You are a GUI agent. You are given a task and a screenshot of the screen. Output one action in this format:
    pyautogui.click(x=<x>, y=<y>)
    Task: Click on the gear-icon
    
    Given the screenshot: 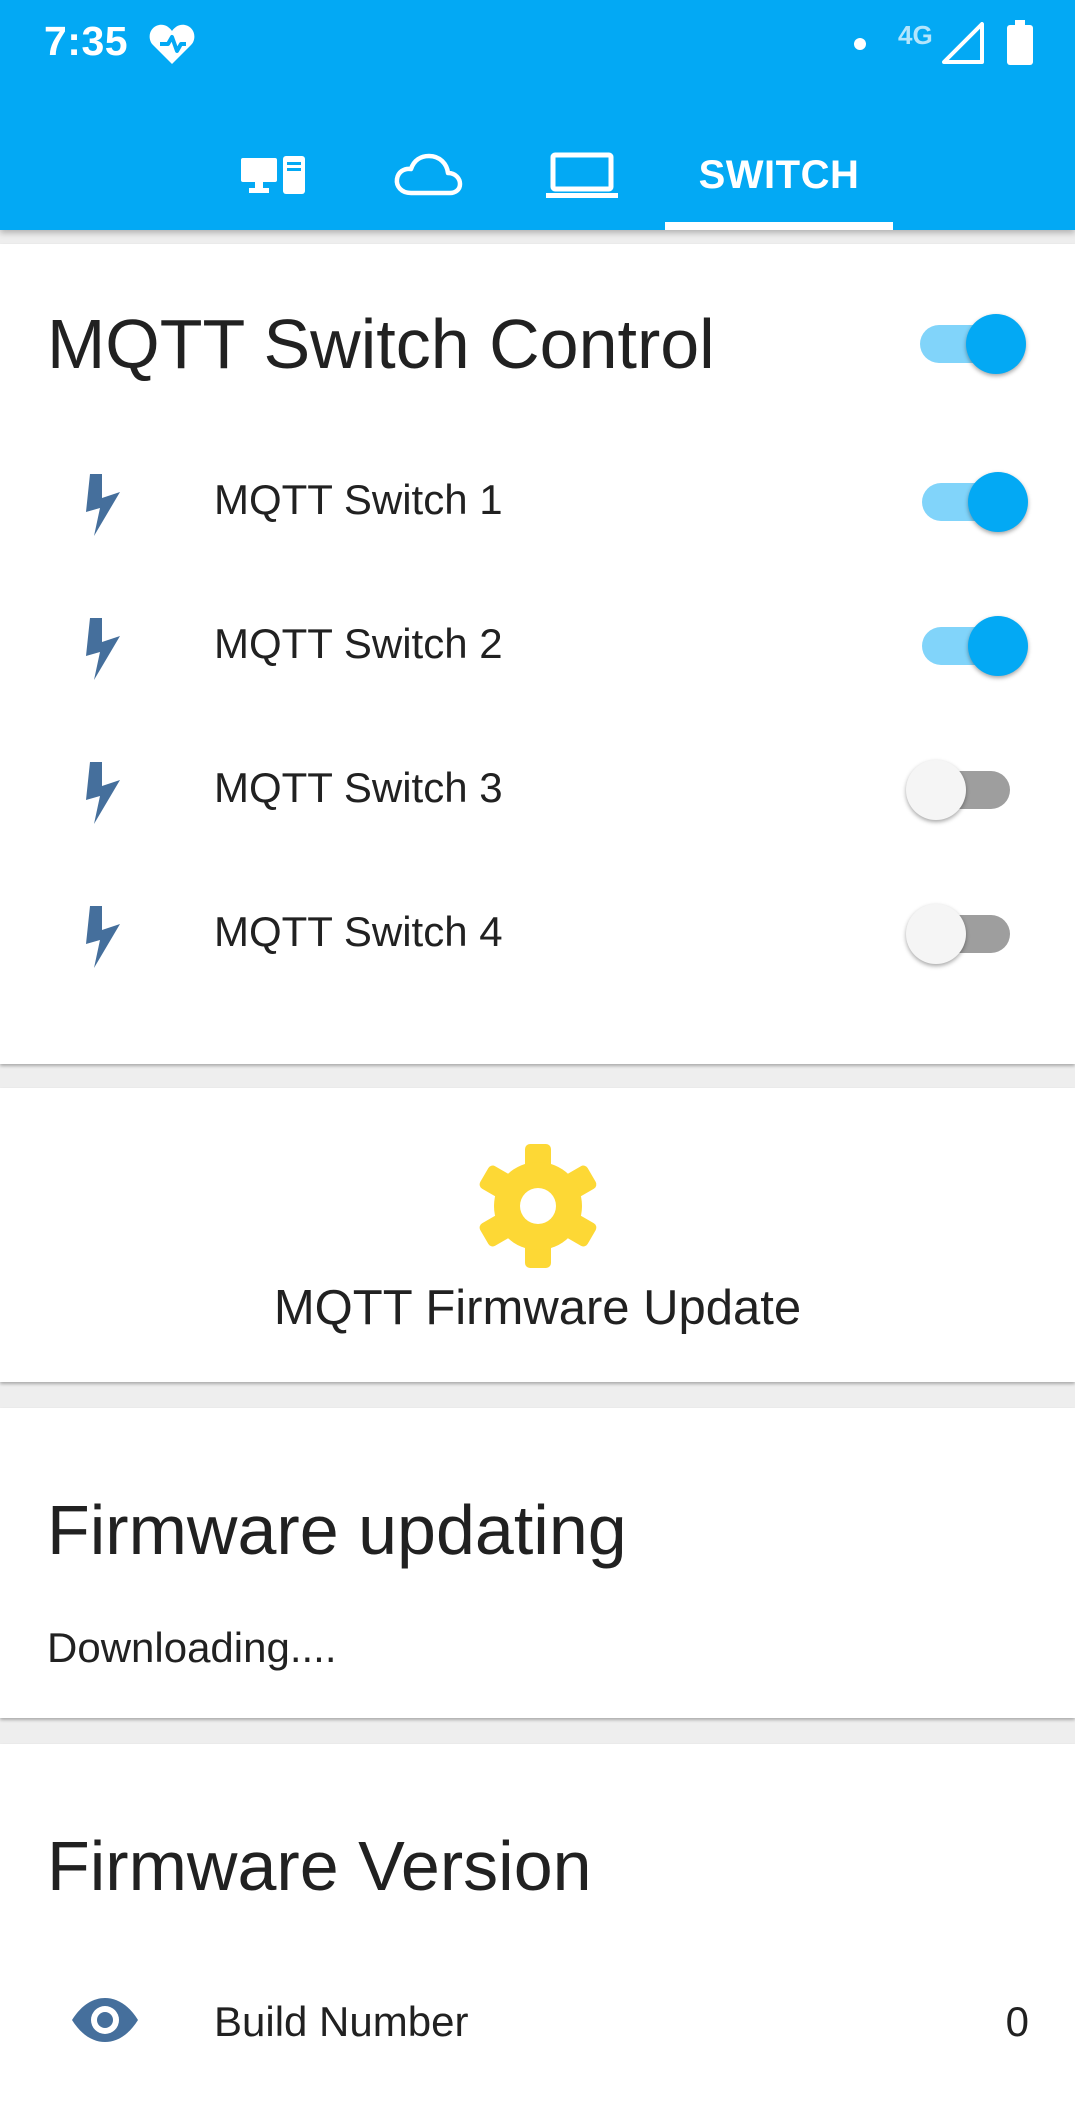 What is the action you would take?
    pyautogui.click(x=538, y=1206)
    